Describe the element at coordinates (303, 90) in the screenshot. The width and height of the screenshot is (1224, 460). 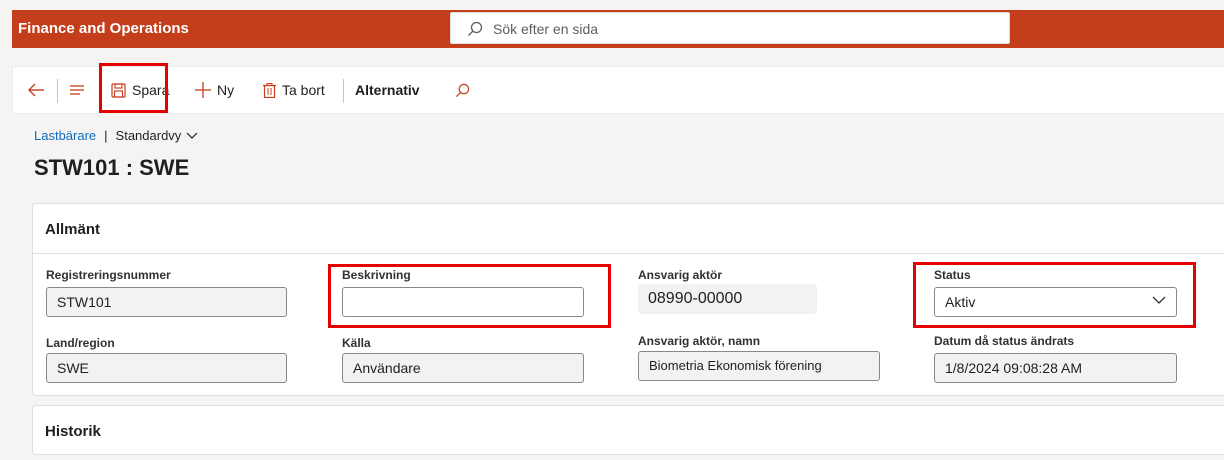
I see `delete-label: Ta bort` at that location.